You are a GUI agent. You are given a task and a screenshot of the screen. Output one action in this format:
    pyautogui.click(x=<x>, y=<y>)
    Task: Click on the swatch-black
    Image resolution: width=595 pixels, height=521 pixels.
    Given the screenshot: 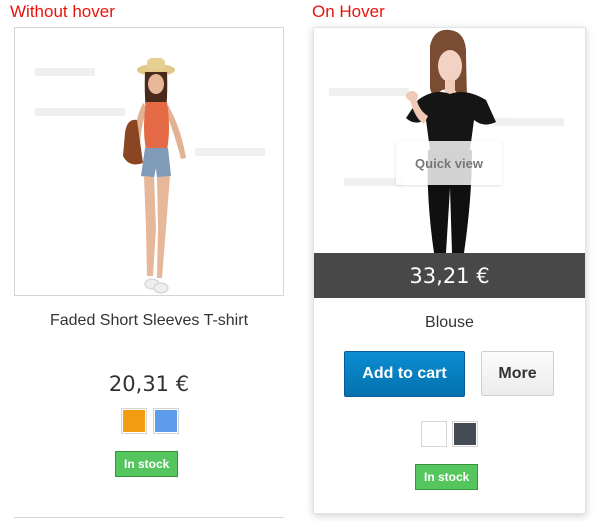 What is the action you would take?
    pyautogui.click(x=465, y=434)
    